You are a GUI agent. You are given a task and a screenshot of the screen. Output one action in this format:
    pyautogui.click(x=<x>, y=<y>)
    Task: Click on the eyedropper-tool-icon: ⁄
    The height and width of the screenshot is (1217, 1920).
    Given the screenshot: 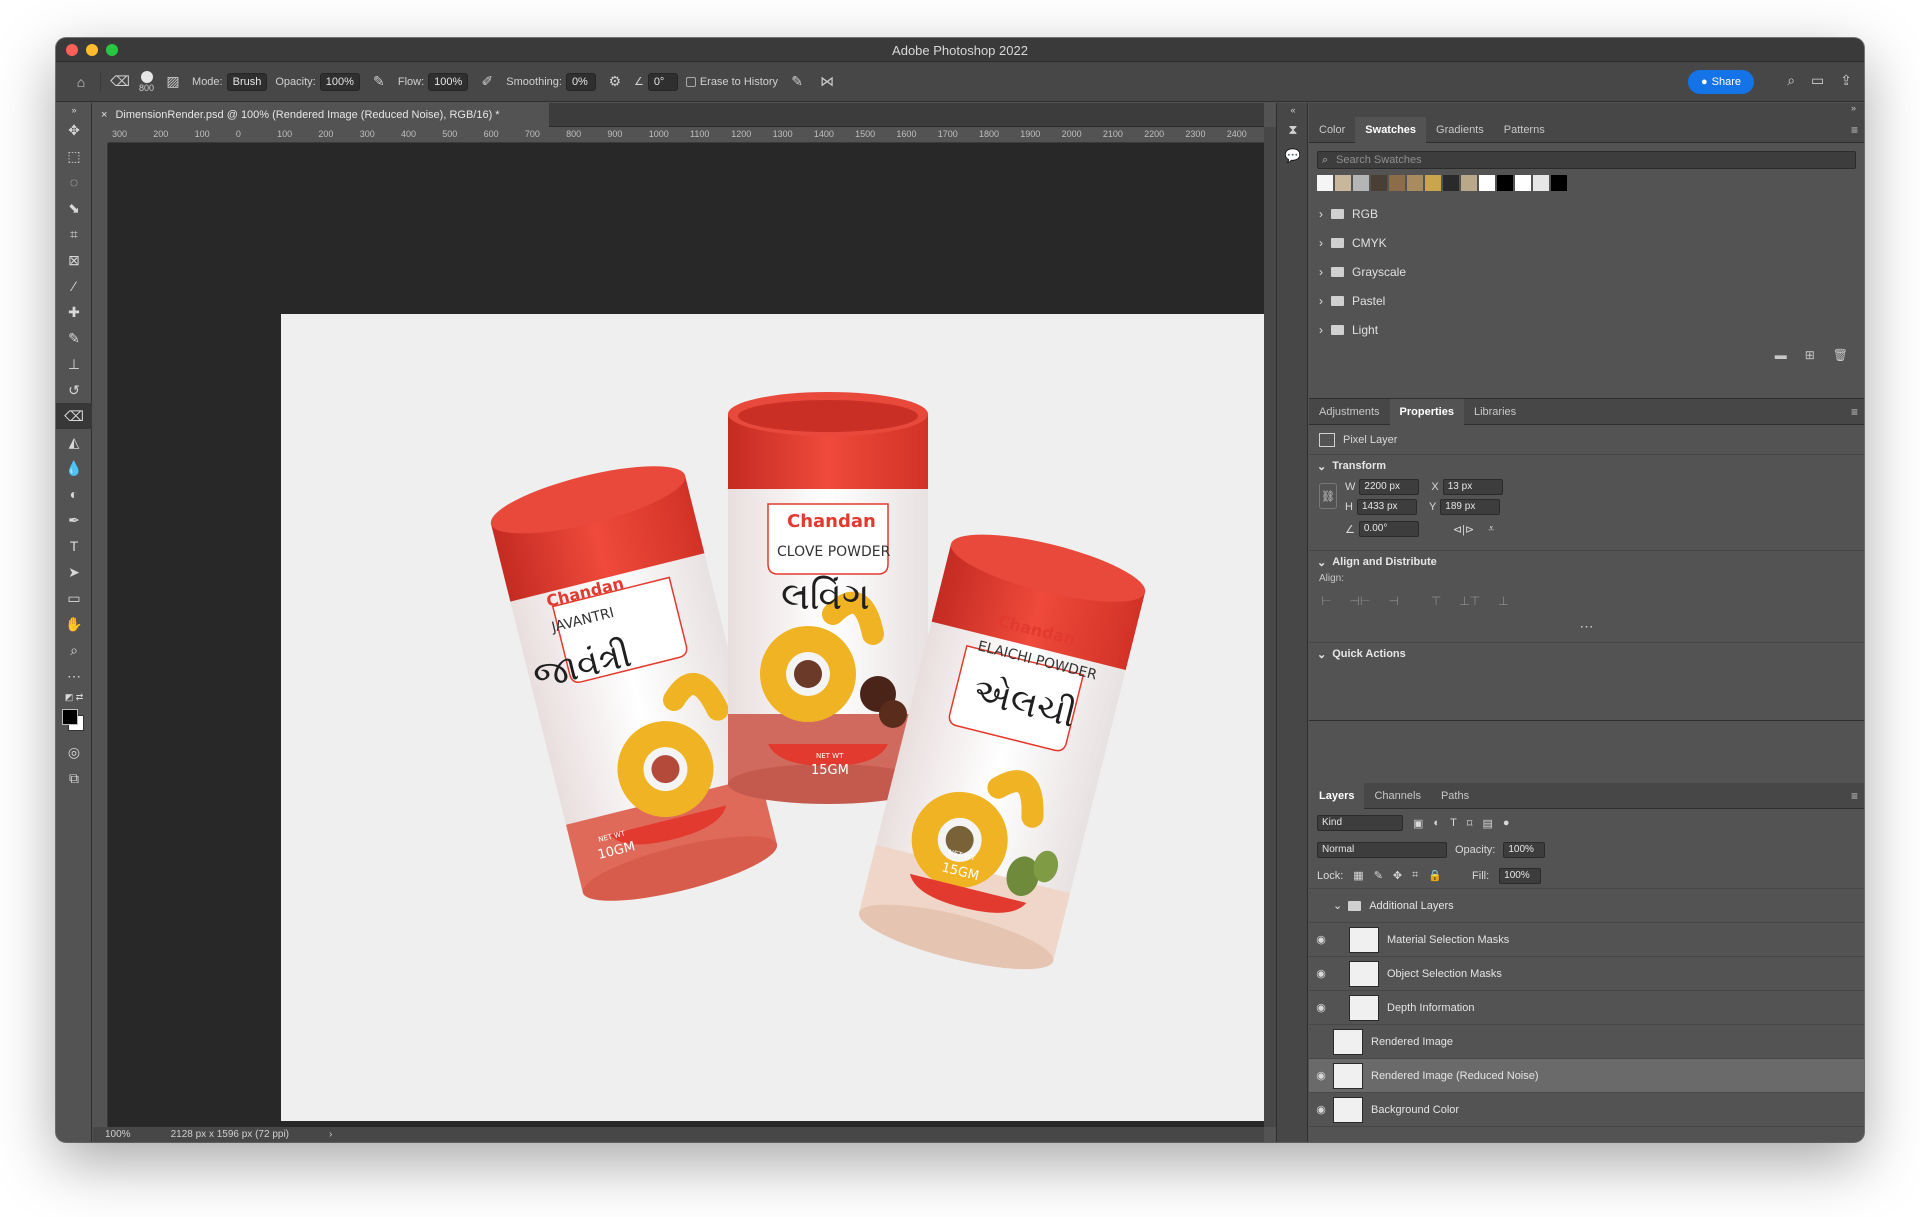 What is the action you would take?
    pyautogui.click(x=74, y=286)
    